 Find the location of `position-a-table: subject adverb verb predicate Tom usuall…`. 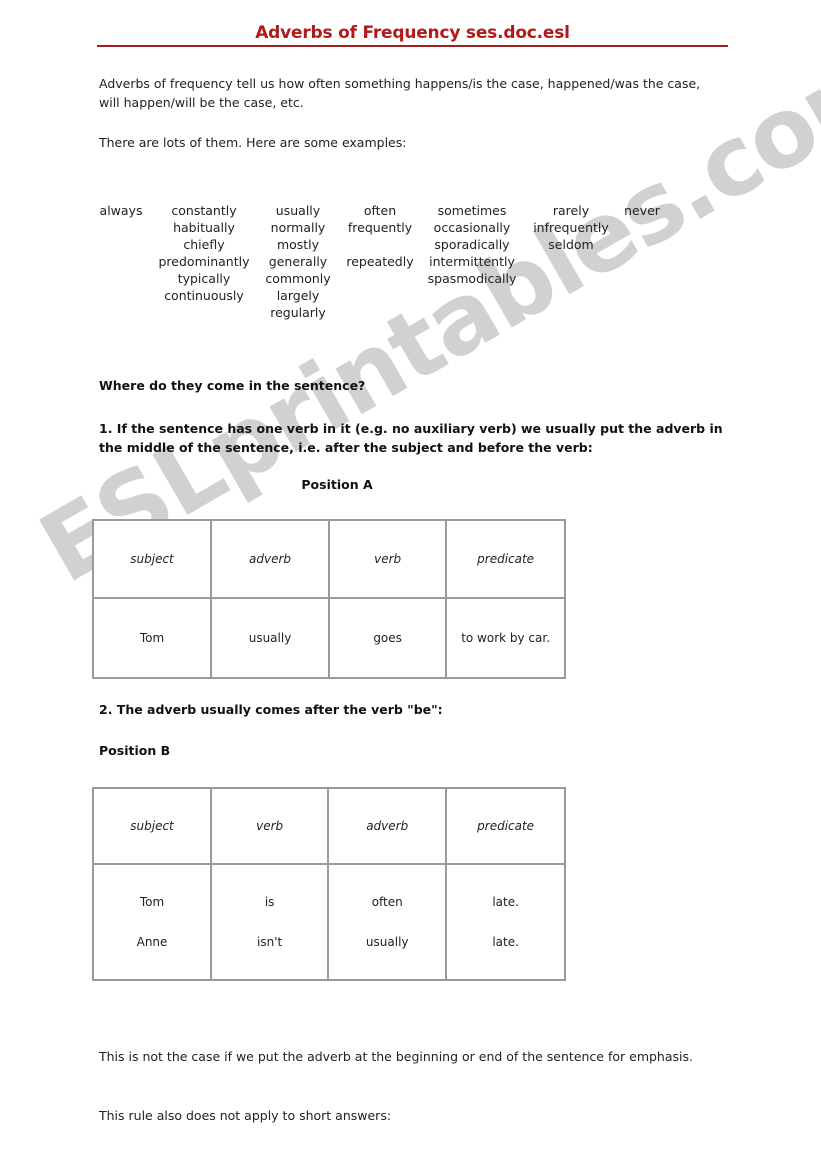

position-a-table: subject adverb verb predicate Tom usuall… is located at coordinates (329, 599).